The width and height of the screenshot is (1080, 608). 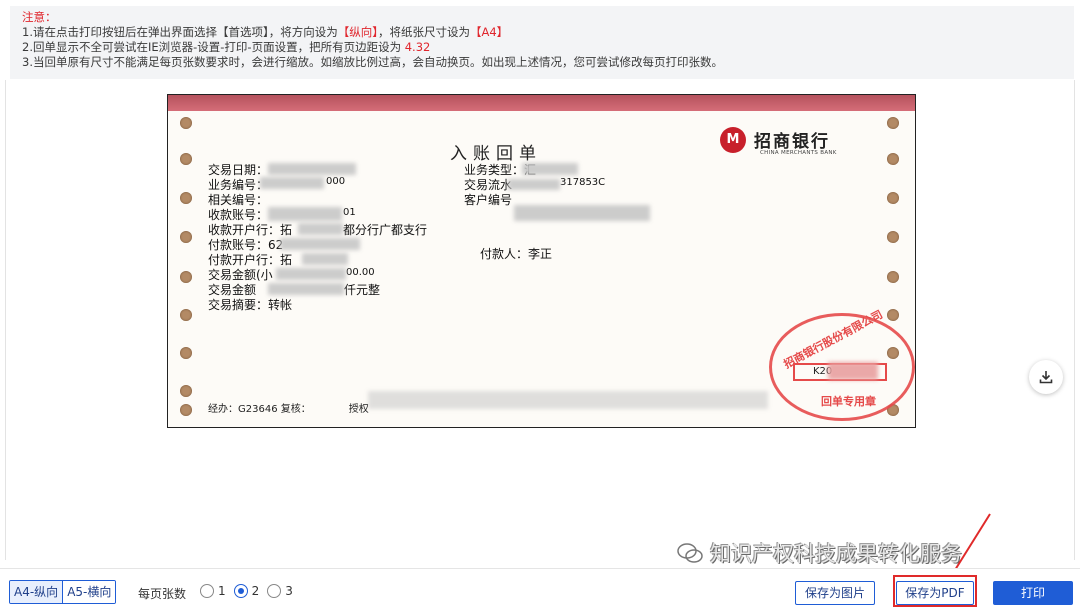 What do you see at coordinates (89, 592) in the screenshot?
I see `a5-landscape-button: A5-横向` at bounding box center [89, 592].